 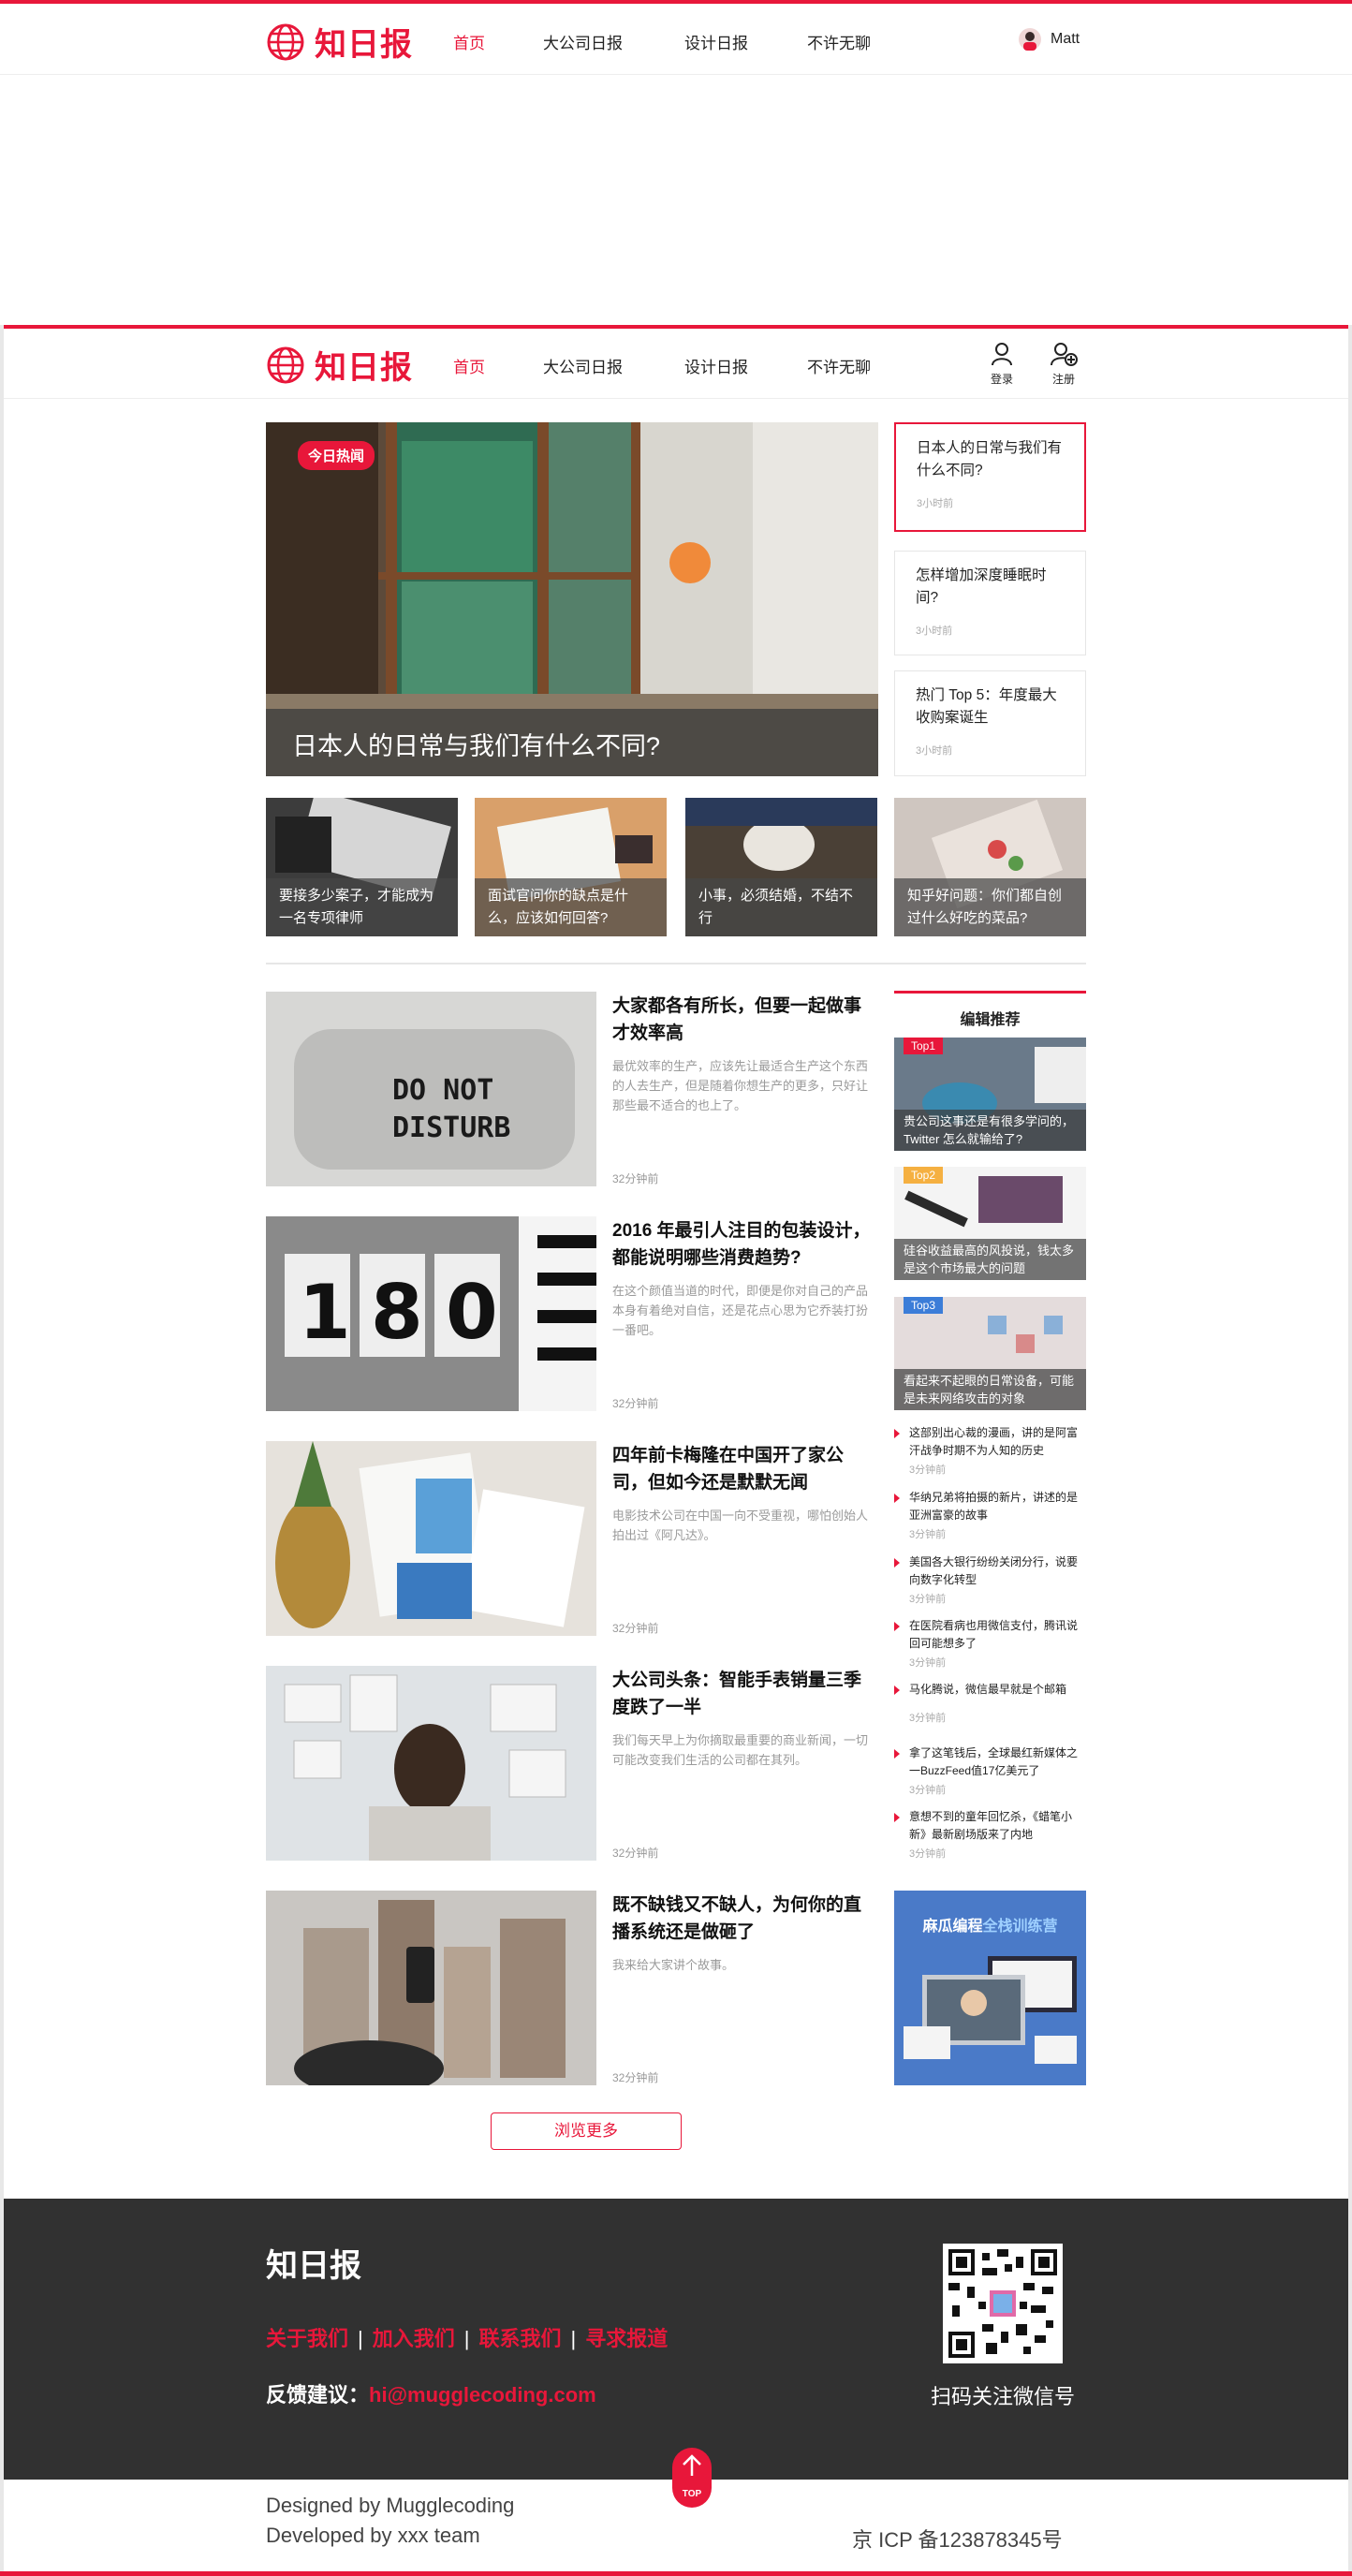 What do you see at coordinates (391, 2505) in the screenshot?
I see `designed-by: Designed by Mugglecoding` at bounding box center [391, 2505].